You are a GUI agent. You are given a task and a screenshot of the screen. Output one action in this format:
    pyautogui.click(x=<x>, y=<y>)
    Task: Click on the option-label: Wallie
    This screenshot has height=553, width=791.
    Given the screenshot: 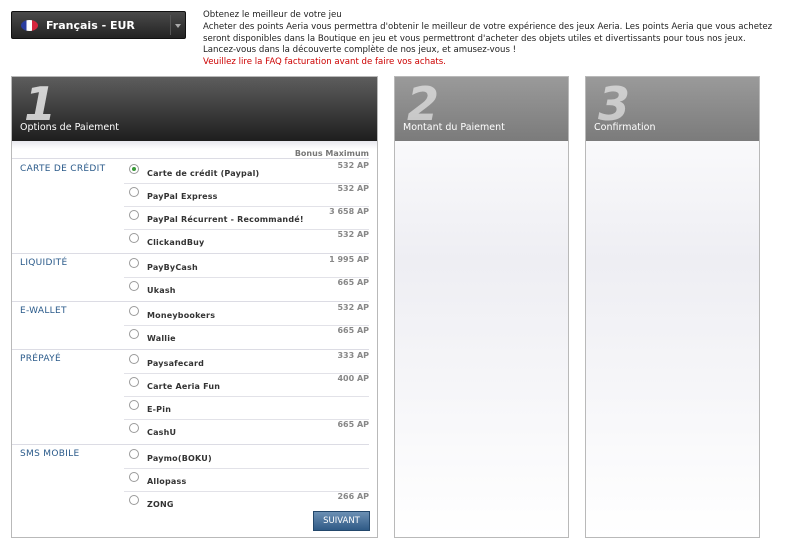 What is the action you would take?
    pyautogui.click(x=161, y=338)
    